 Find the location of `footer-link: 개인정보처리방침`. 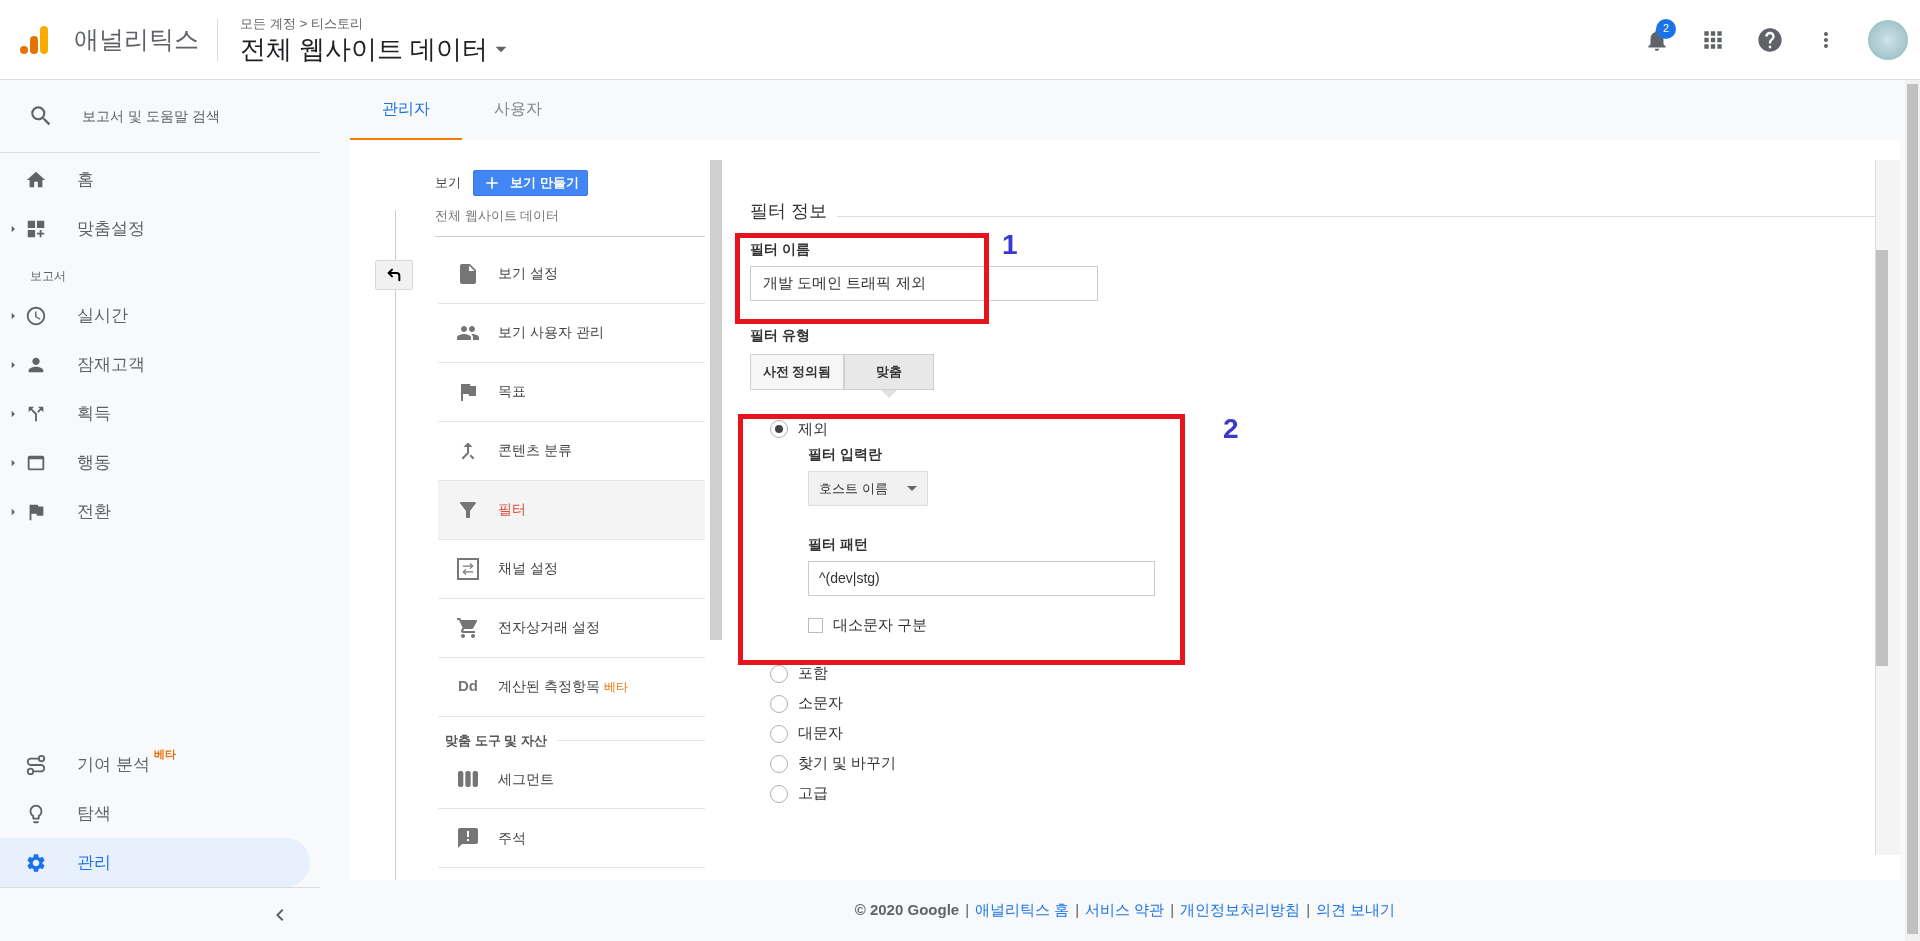

footer-link: 개인정보처리방침 is located at coordinates (1240, 910).